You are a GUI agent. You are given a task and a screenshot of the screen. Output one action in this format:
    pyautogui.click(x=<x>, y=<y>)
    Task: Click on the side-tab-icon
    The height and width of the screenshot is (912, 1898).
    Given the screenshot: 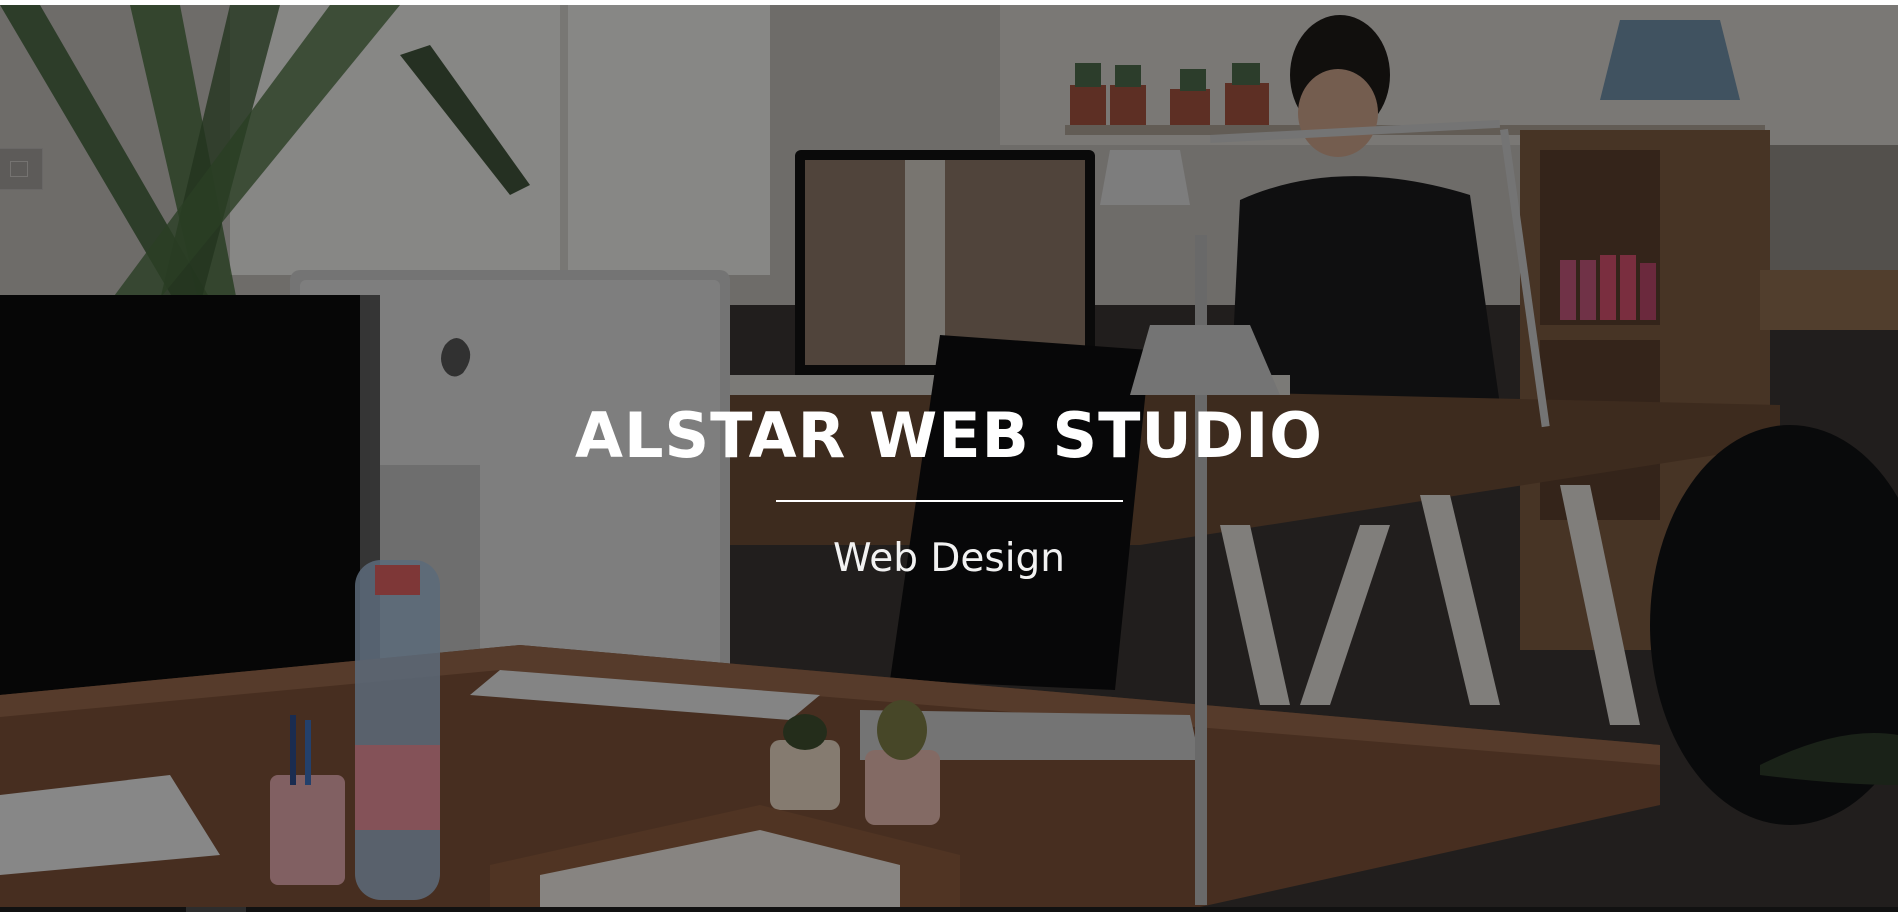 What is the action you would take?
    pyautogui.click(x=21, y=169)
    